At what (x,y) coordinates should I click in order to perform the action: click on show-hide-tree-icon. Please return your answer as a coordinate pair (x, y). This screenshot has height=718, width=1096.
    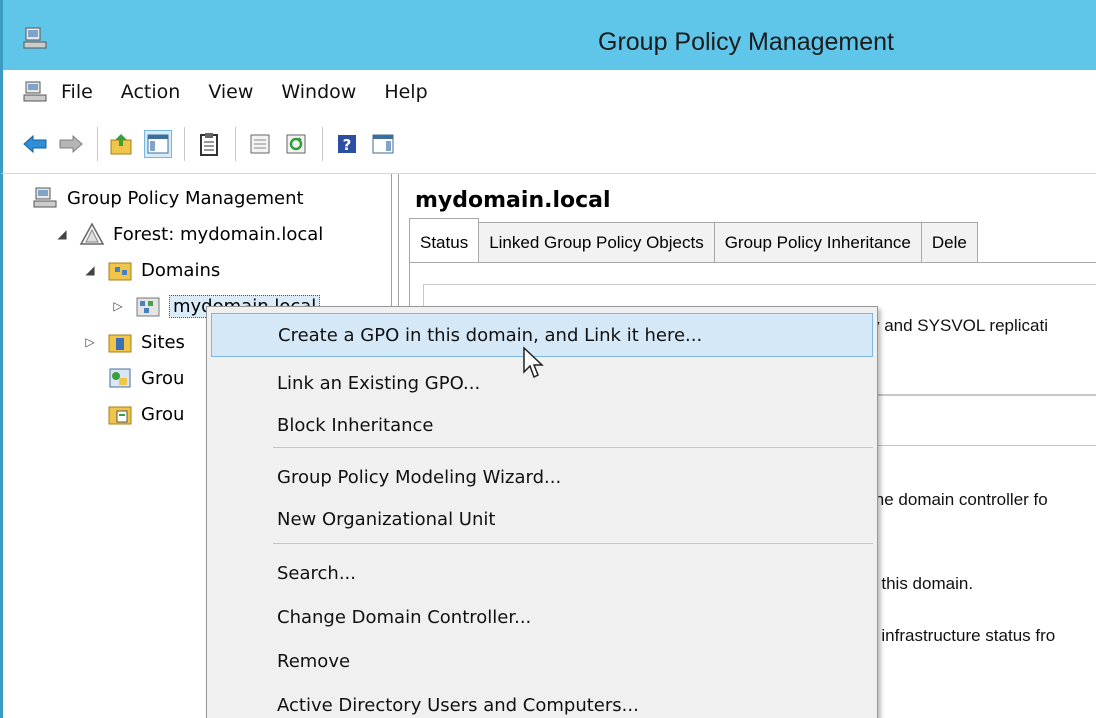
    Looking at the image, I should click on (158, 143).